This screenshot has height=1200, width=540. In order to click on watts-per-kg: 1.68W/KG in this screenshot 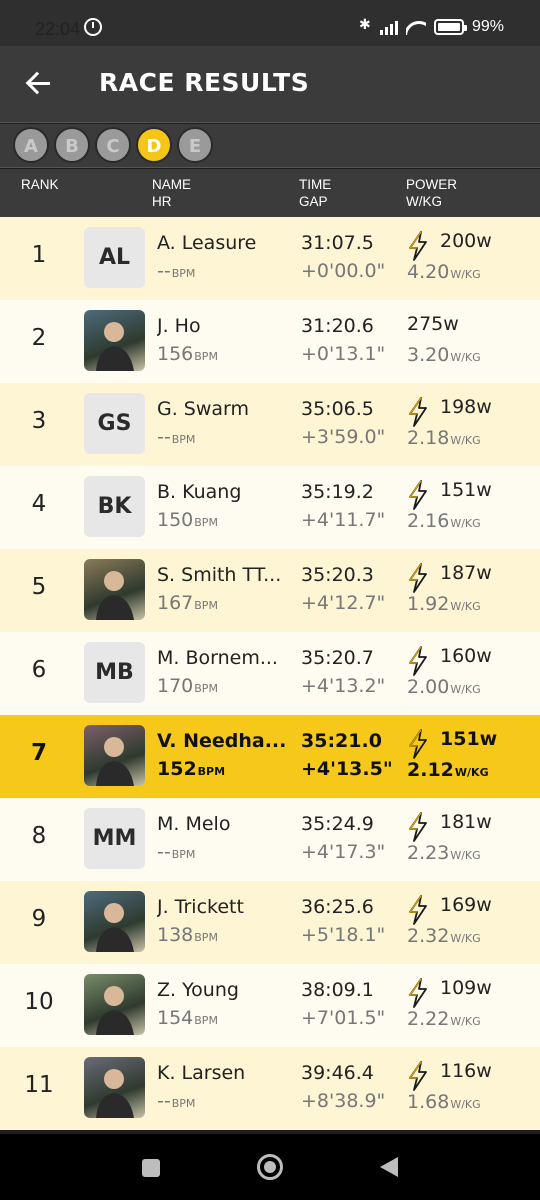, I will do `click(444, 1102)`.